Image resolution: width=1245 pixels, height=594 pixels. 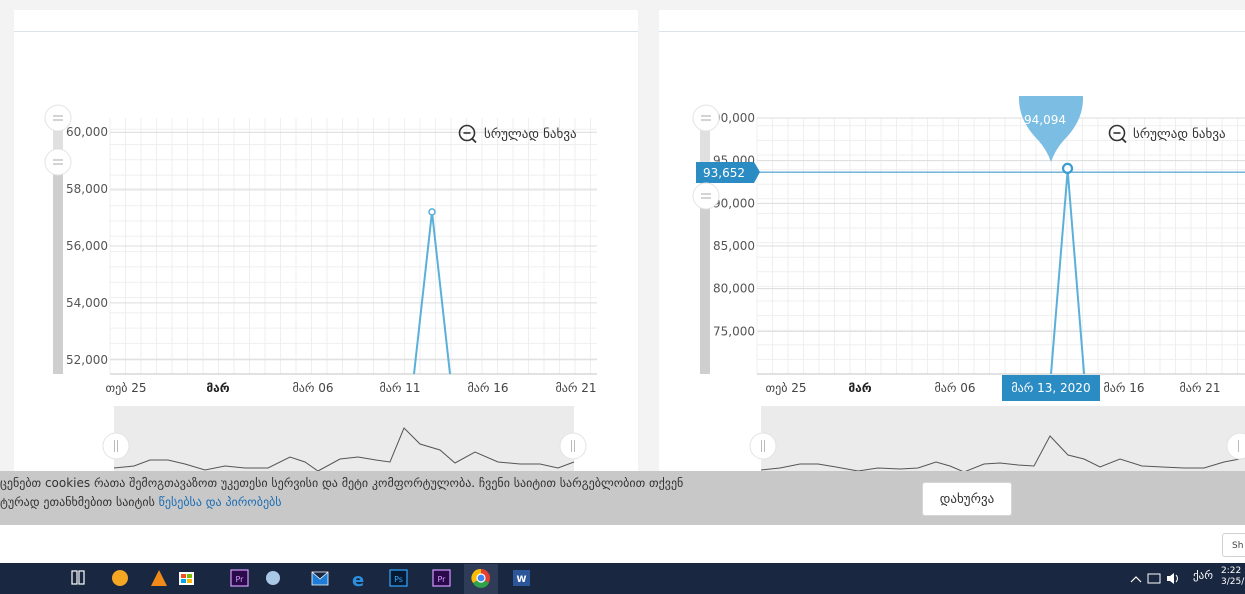 What do you see at coordinates (1233, 545) in the screenshot?
I see `show-button: Sh` at bounding box center [1233, 545].